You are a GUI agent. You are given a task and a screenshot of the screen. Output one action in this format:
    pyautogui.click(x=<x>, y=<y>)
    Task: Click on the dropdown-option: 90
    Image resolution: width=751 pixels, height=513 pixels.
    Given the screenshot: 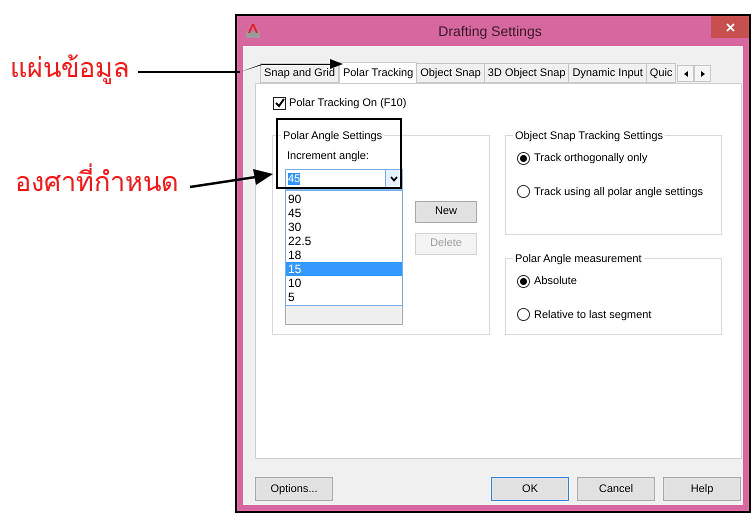 What is the action you would take?
    pyautogui.click(x=344, y=199)
    